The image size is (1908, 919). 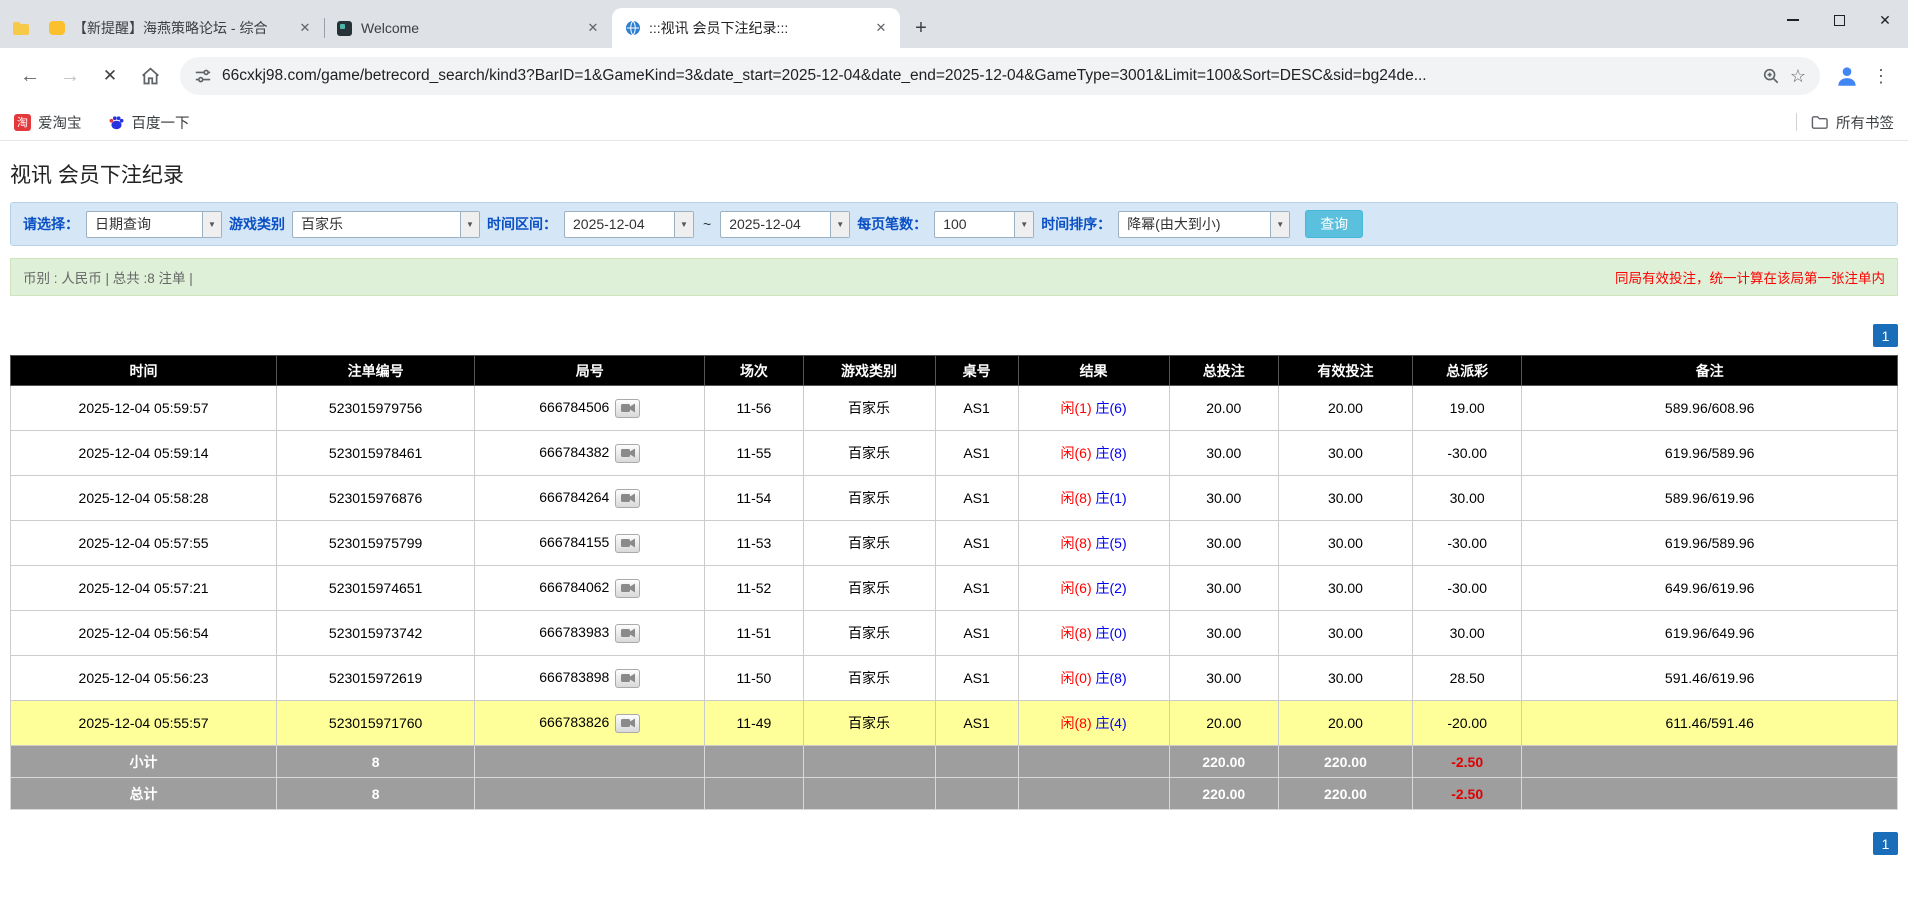 I want to click on maximize-button, so click(x=1839, y=20).